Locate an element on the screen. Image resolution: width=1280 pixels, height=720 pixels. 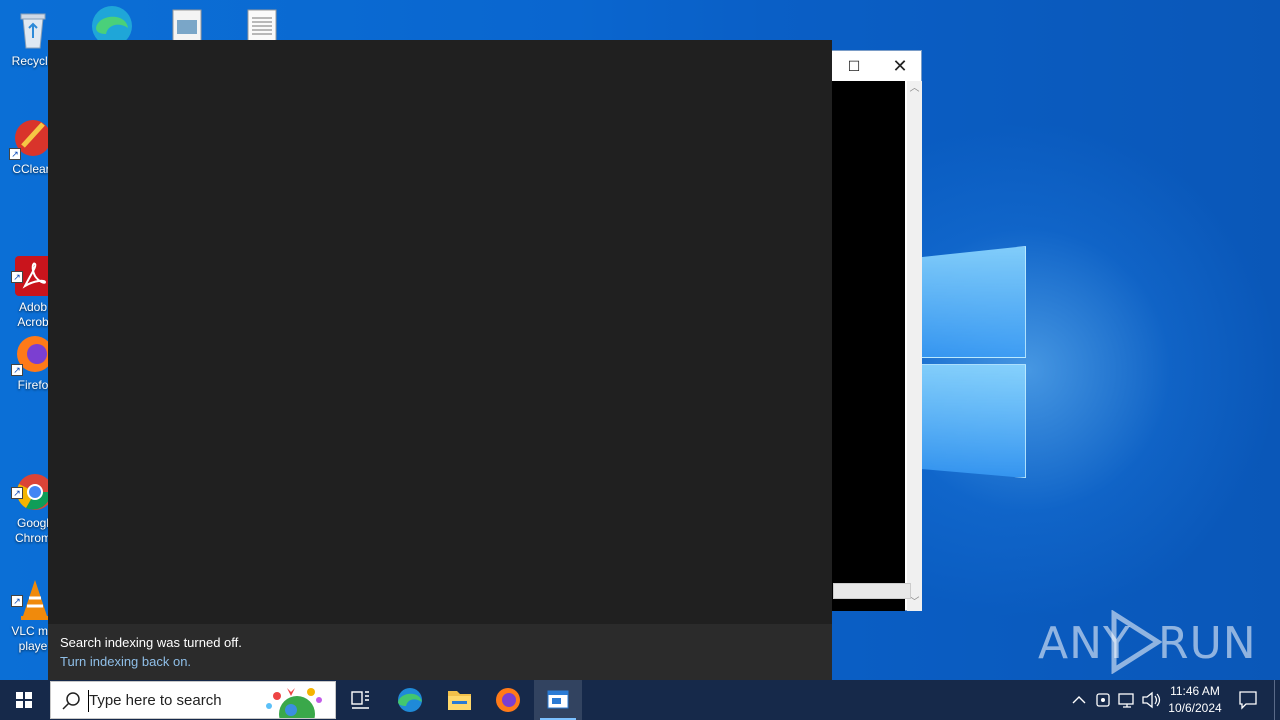
windows-start-icon is located at coordinates (24, 700).